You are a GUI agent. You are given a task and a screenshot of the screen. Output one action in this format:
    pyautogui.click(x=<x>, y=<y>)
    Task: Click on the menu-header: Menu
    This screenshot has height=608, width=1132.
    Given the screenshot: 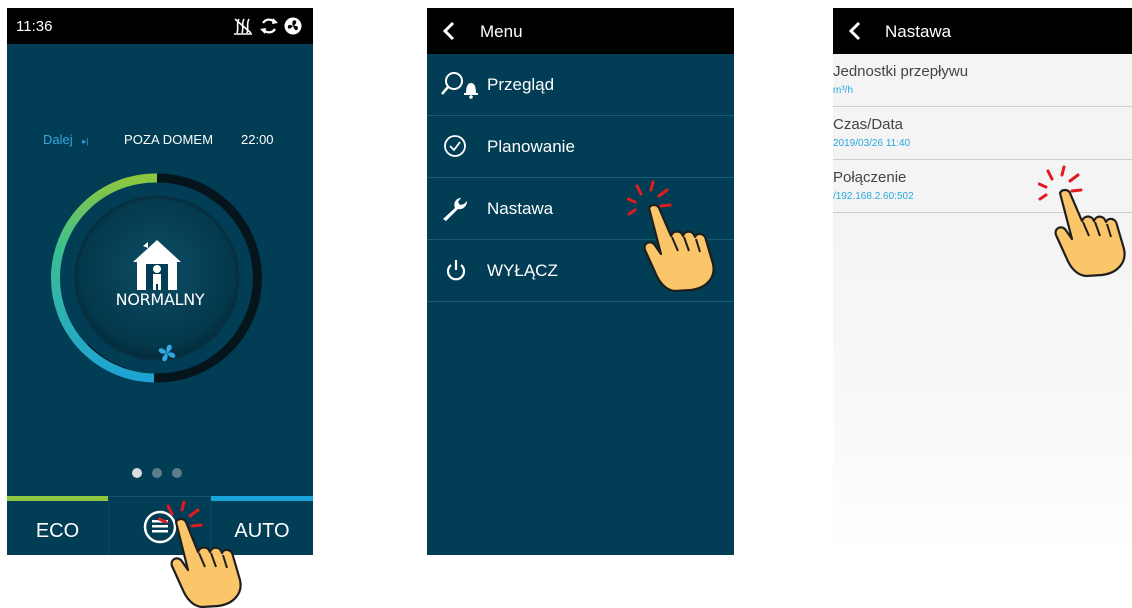 What is the action you would take?
    pyautogui.click(x=580, y=31)
    